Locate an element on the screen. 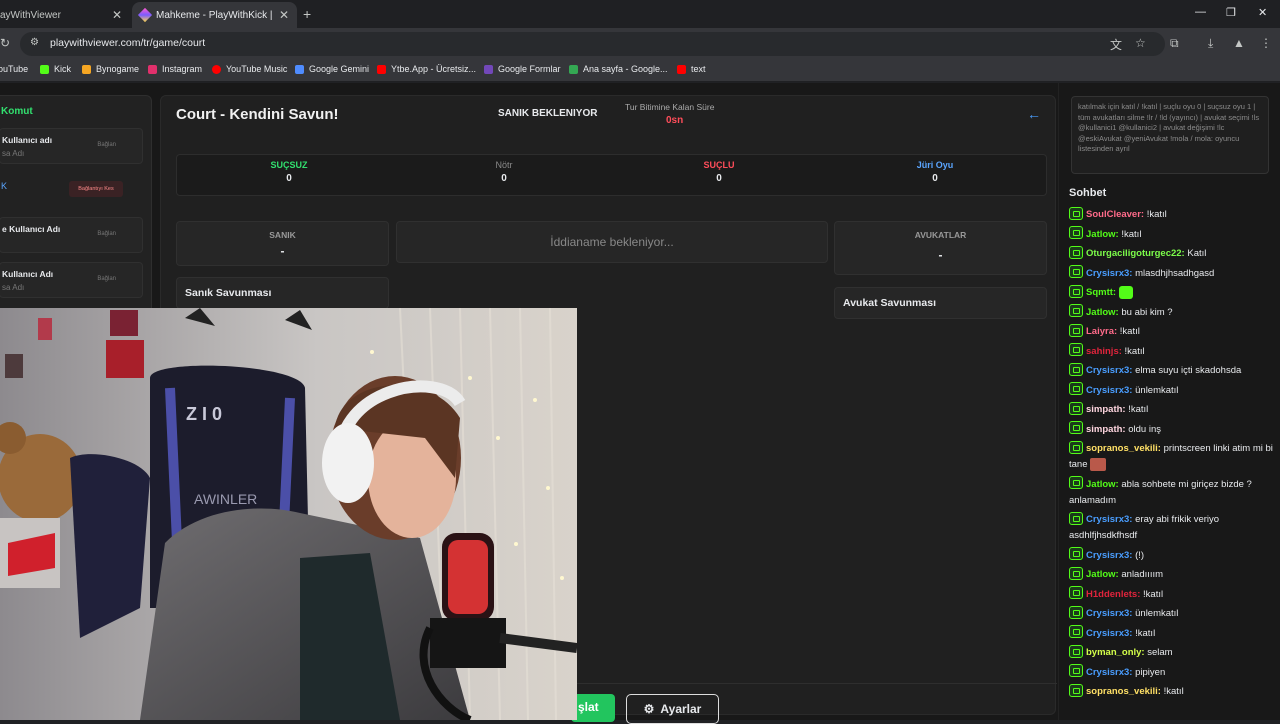 Image resolution: width=1280 pixels, height=724 pixels. vote-guilty: SUÇLU 0 is located at coordinates (719, 172).